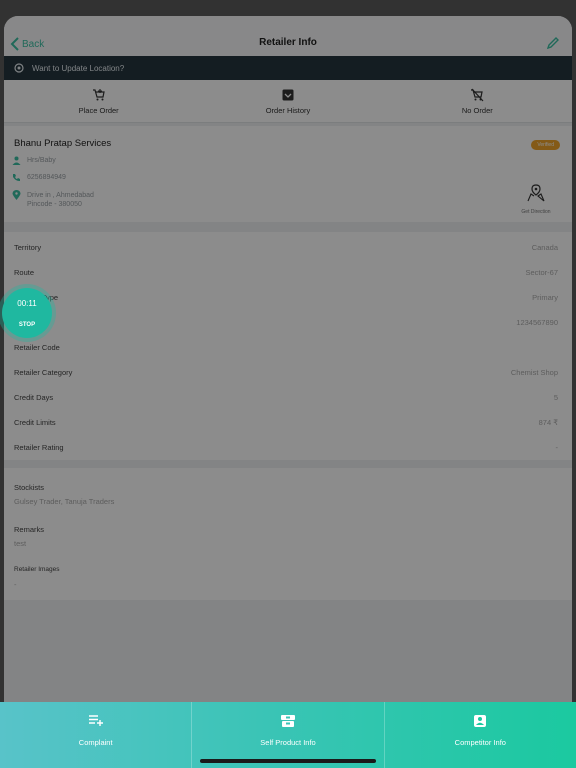 This screenshot has width=576, height=768. Describe the element at coordinates (288, 68) in the screenshot. I see `update-location-bar: Want to Update Location?` at that location.